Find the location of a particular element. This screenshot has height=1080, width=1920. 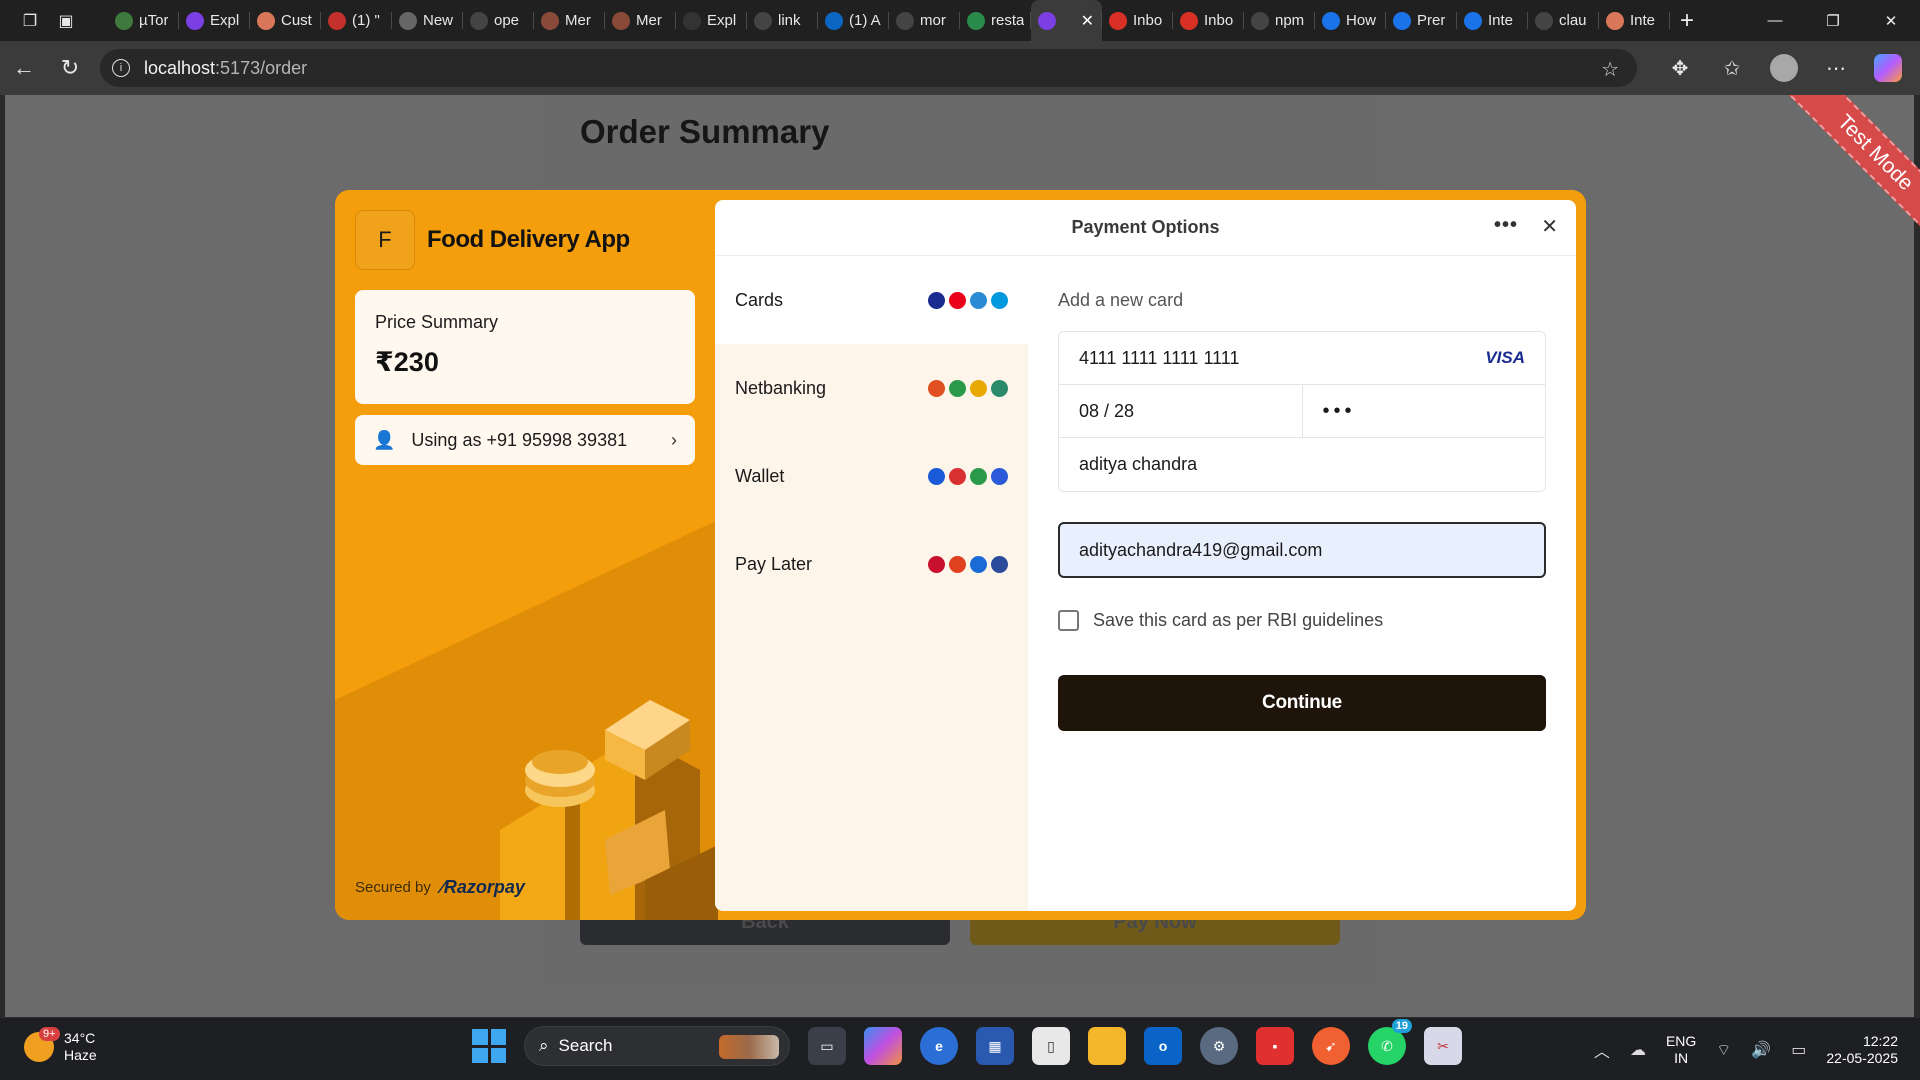

close-window-button: ✕ is located at coordinates (1891, 20).